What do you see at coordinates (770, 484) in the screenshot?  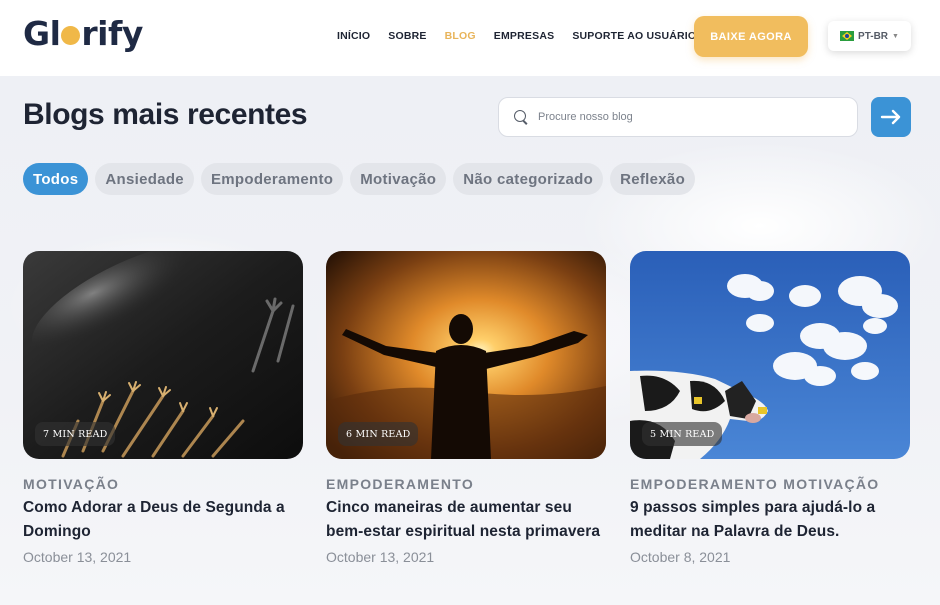 I see `post-category: EMPODERAMENTO MOTIVAÇÃO` at bounding box center [770, 484].